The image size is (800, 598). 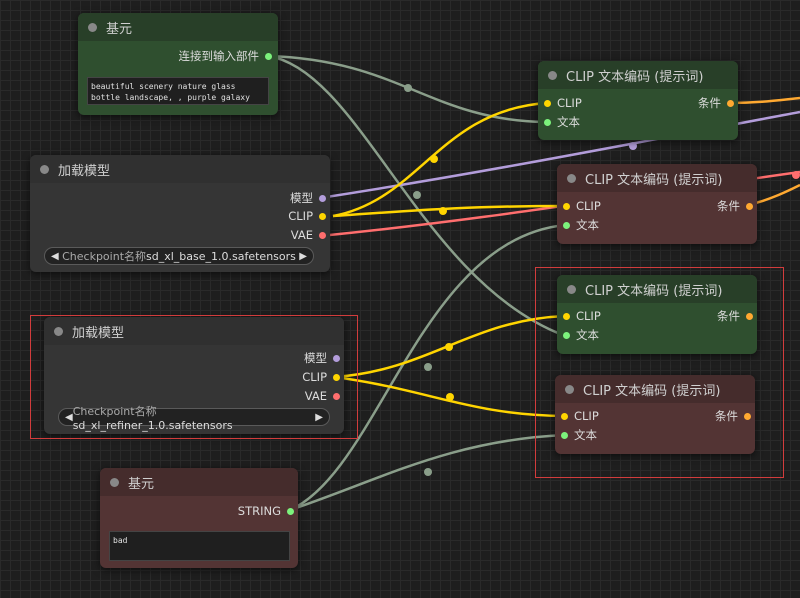 I want to click on clip-text-encode-node-1: CLIP 文本编码 (提示词) CLIP 文本 条件, so click(x=638, y=100).